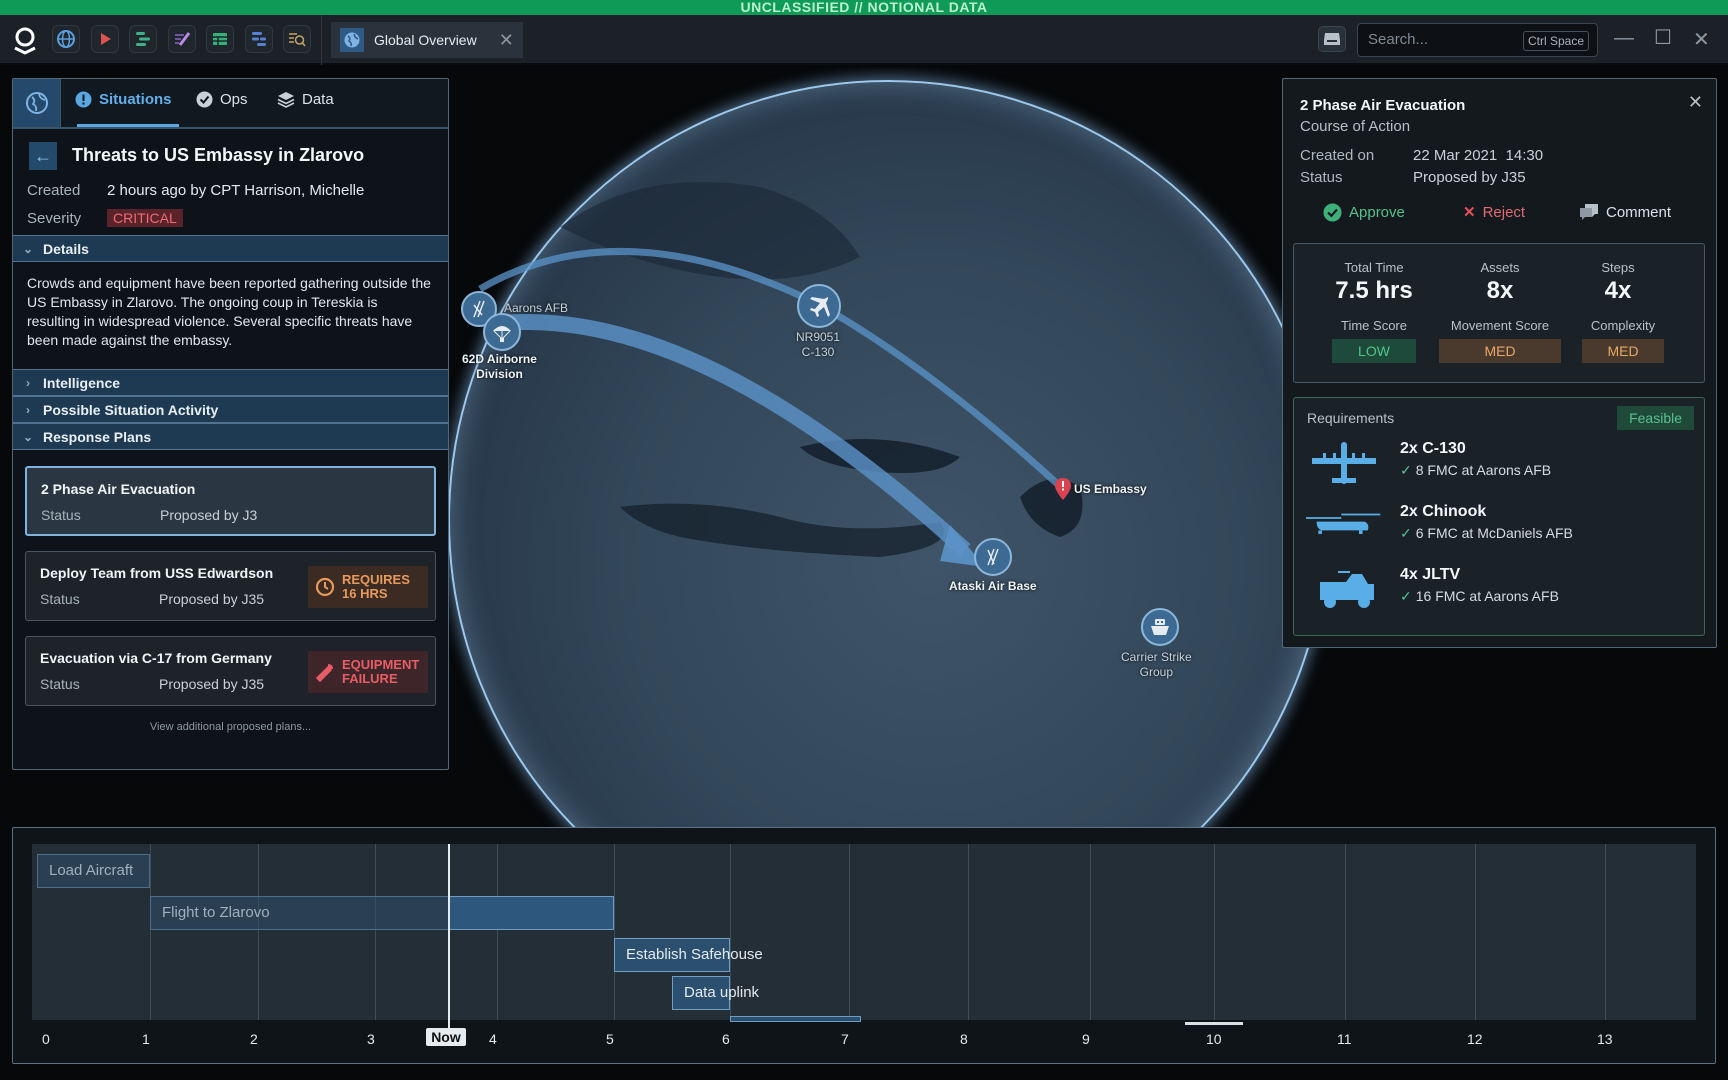 This screenshot has height=1080, width=1728. Describe the element at coordinates (1156, 657) in the screenshot. I see `label-line: Carrier Strike` at that location.